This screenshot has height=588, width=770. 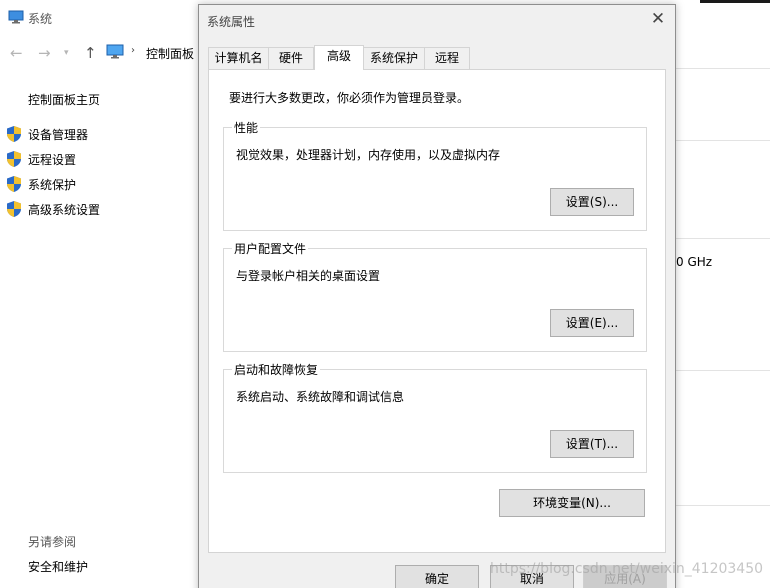 I want to click on tab-remote: 远程, so click(x=447, y=58).